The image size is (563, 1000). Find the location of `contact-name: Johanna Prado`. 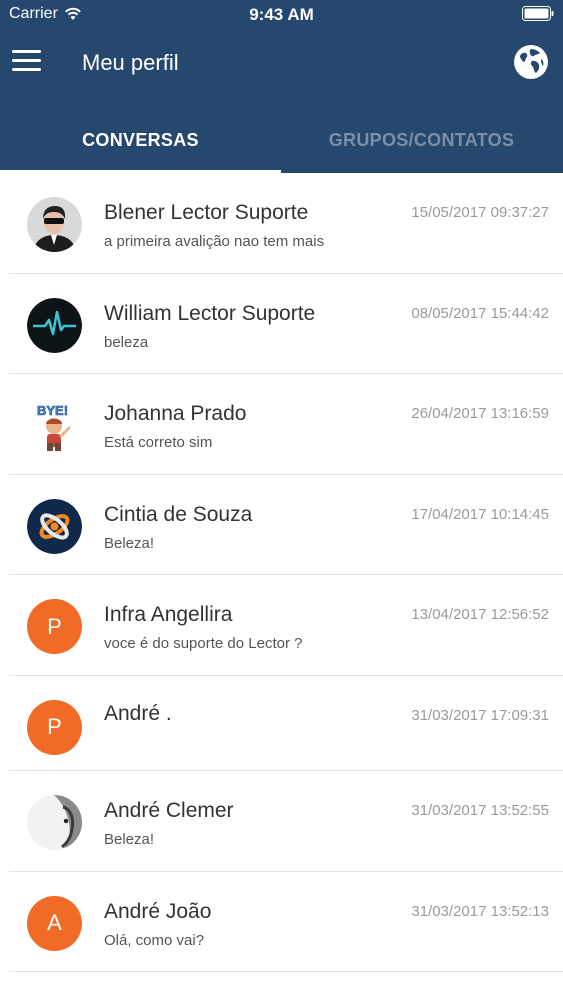

contact-name: Johanna Prado is located at coordinates (175, 413).